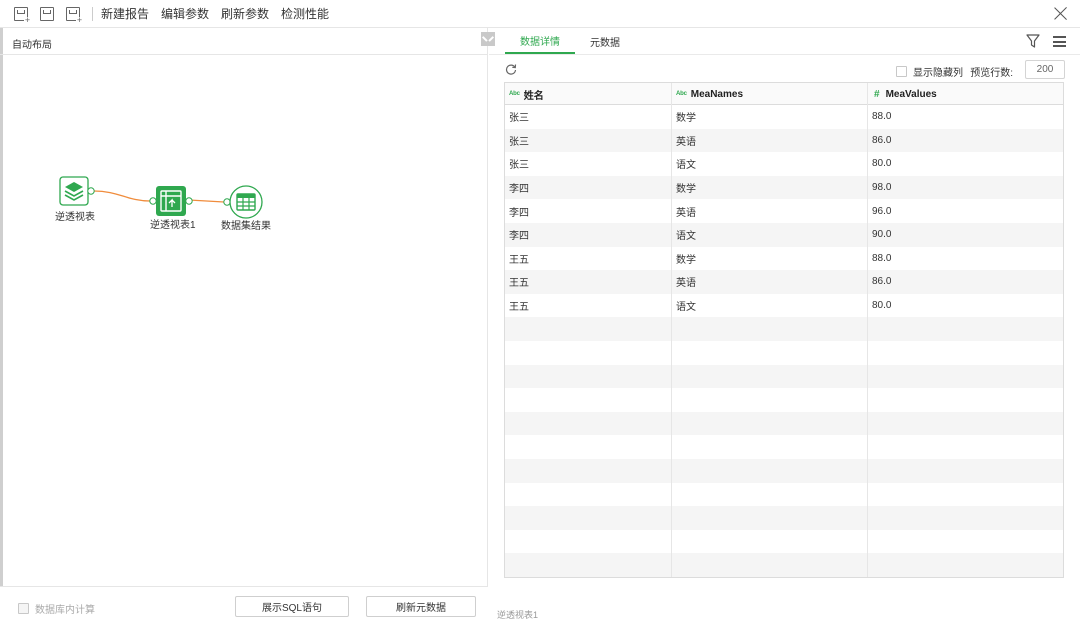  I want to click on table-row: 张三 英语 86.0, so click(784, 140).